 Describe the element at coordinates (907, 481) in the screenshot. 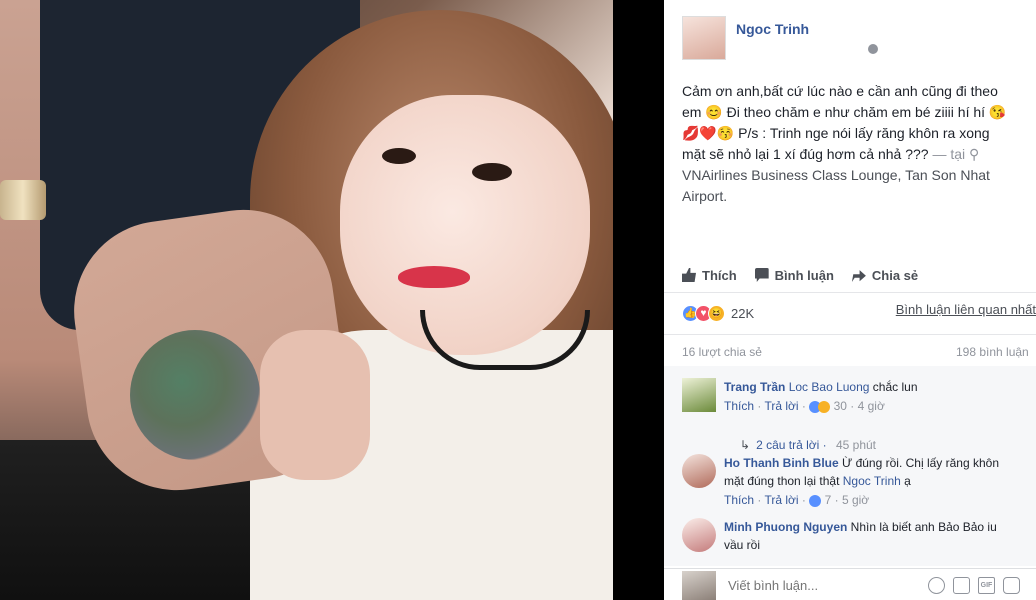

I see `comment-text: ạ` at that location.